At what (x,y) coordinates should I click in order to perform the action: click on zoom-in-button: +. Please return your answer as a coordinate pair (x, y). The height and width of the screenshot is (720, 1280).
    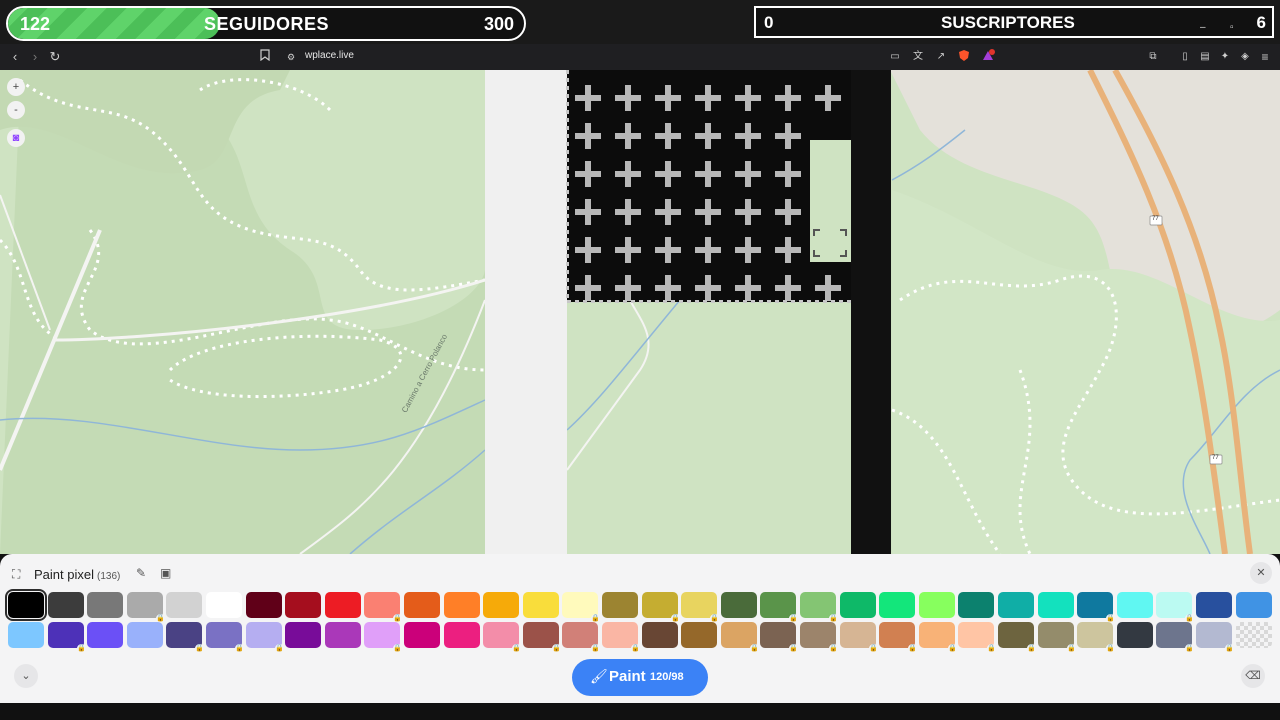
    Looking at the image, I should click on (16, 87).